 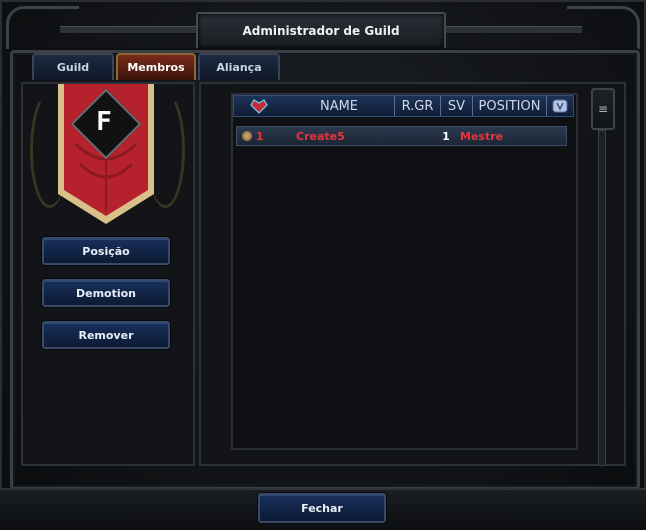 I want to click on tab-alianca: Aliança, so click(x=239, y=66).